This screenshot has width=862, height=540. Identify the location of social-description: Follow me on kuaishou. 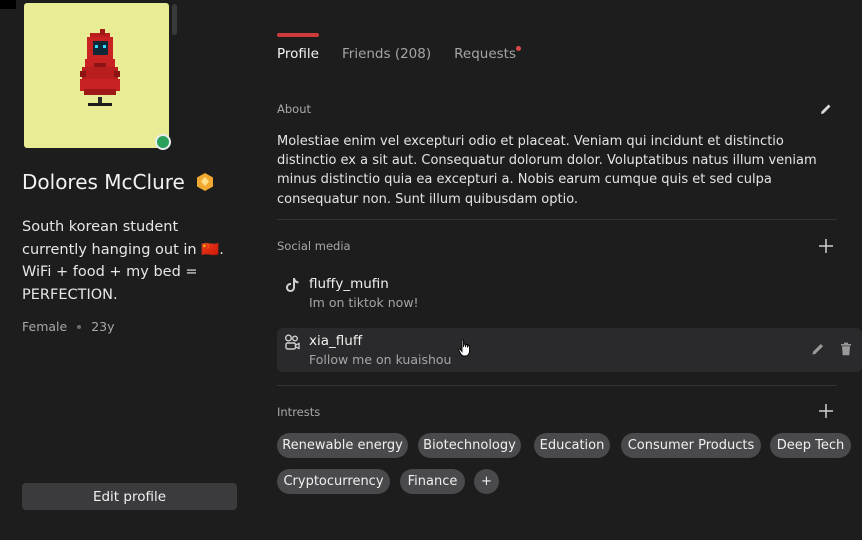
(380, 359).